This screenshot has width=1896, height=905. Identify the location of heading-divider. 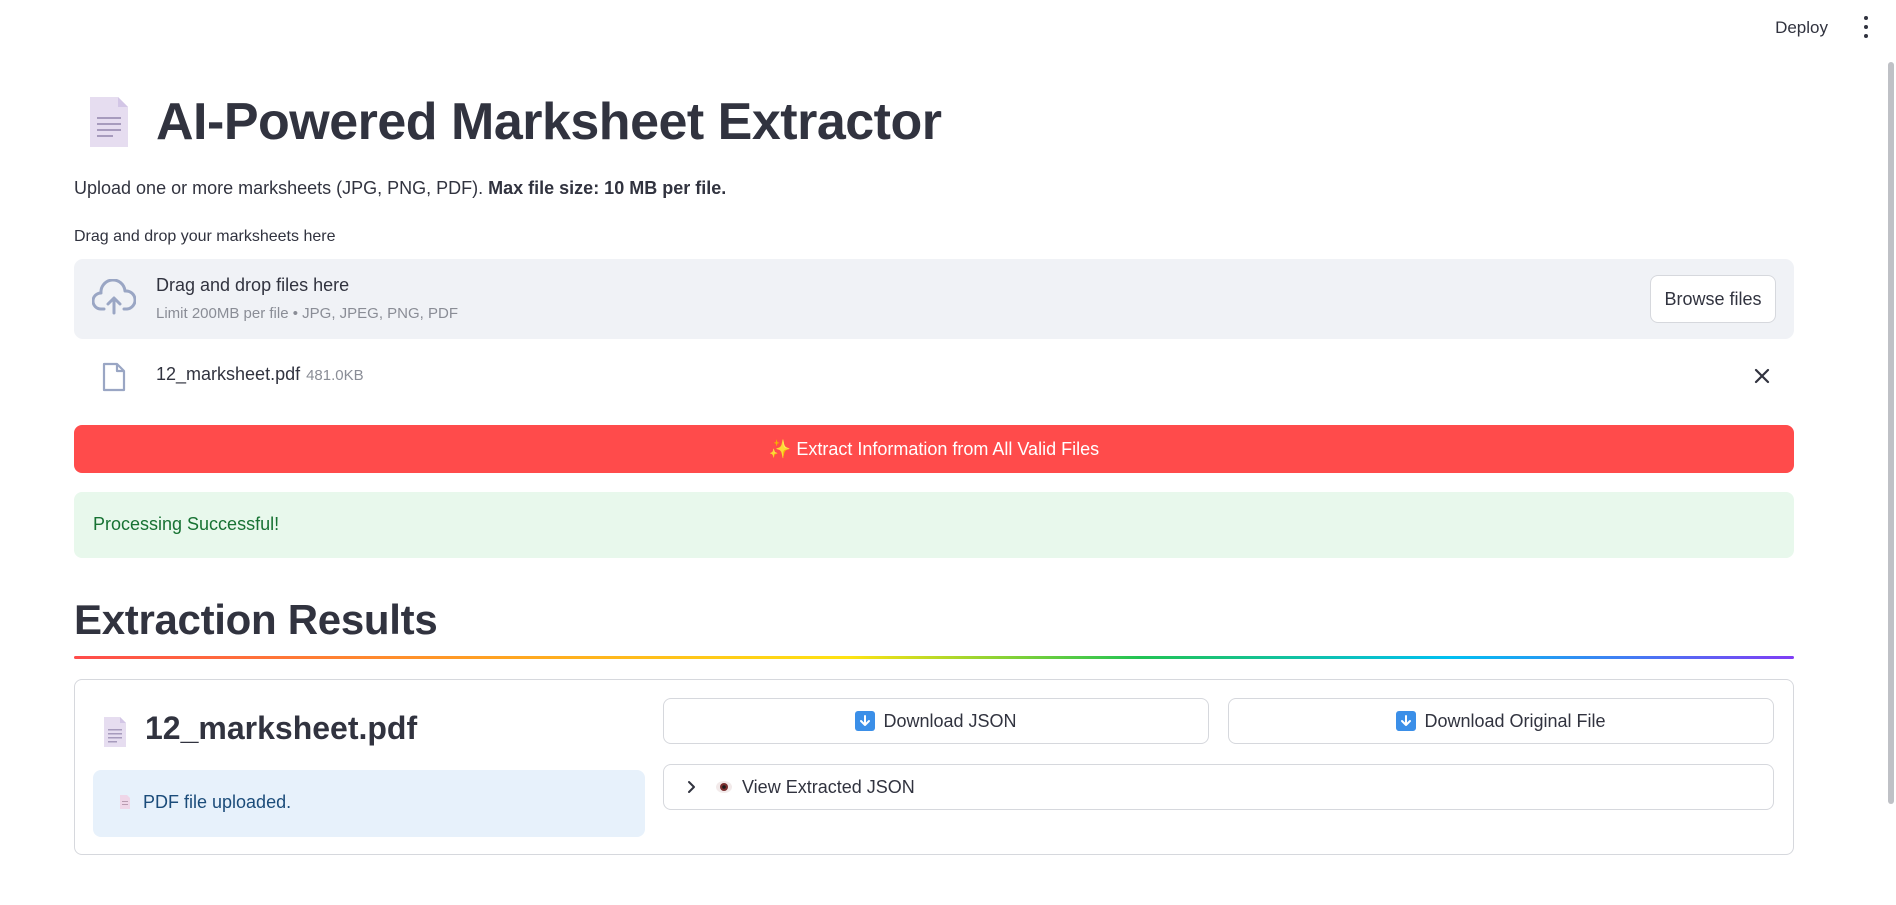
(934, 657).